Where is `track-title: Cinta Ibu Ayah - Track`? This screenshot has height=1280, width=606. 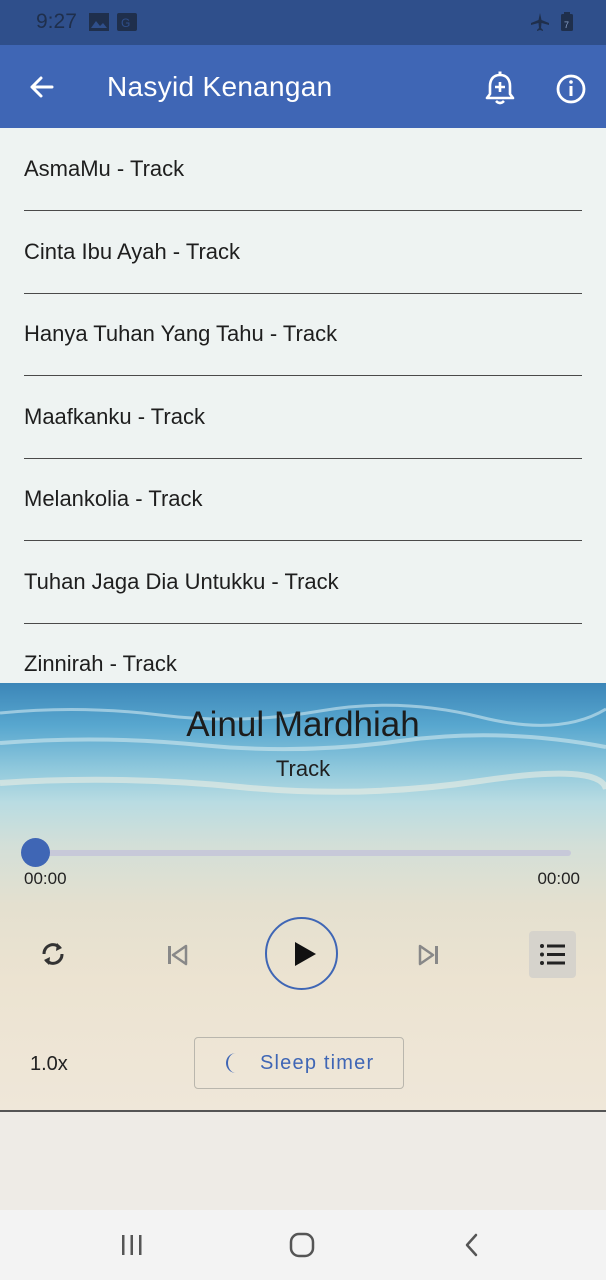
track-title: Cinta Ibu Ayah - Track is located at coordinates (132, 251).